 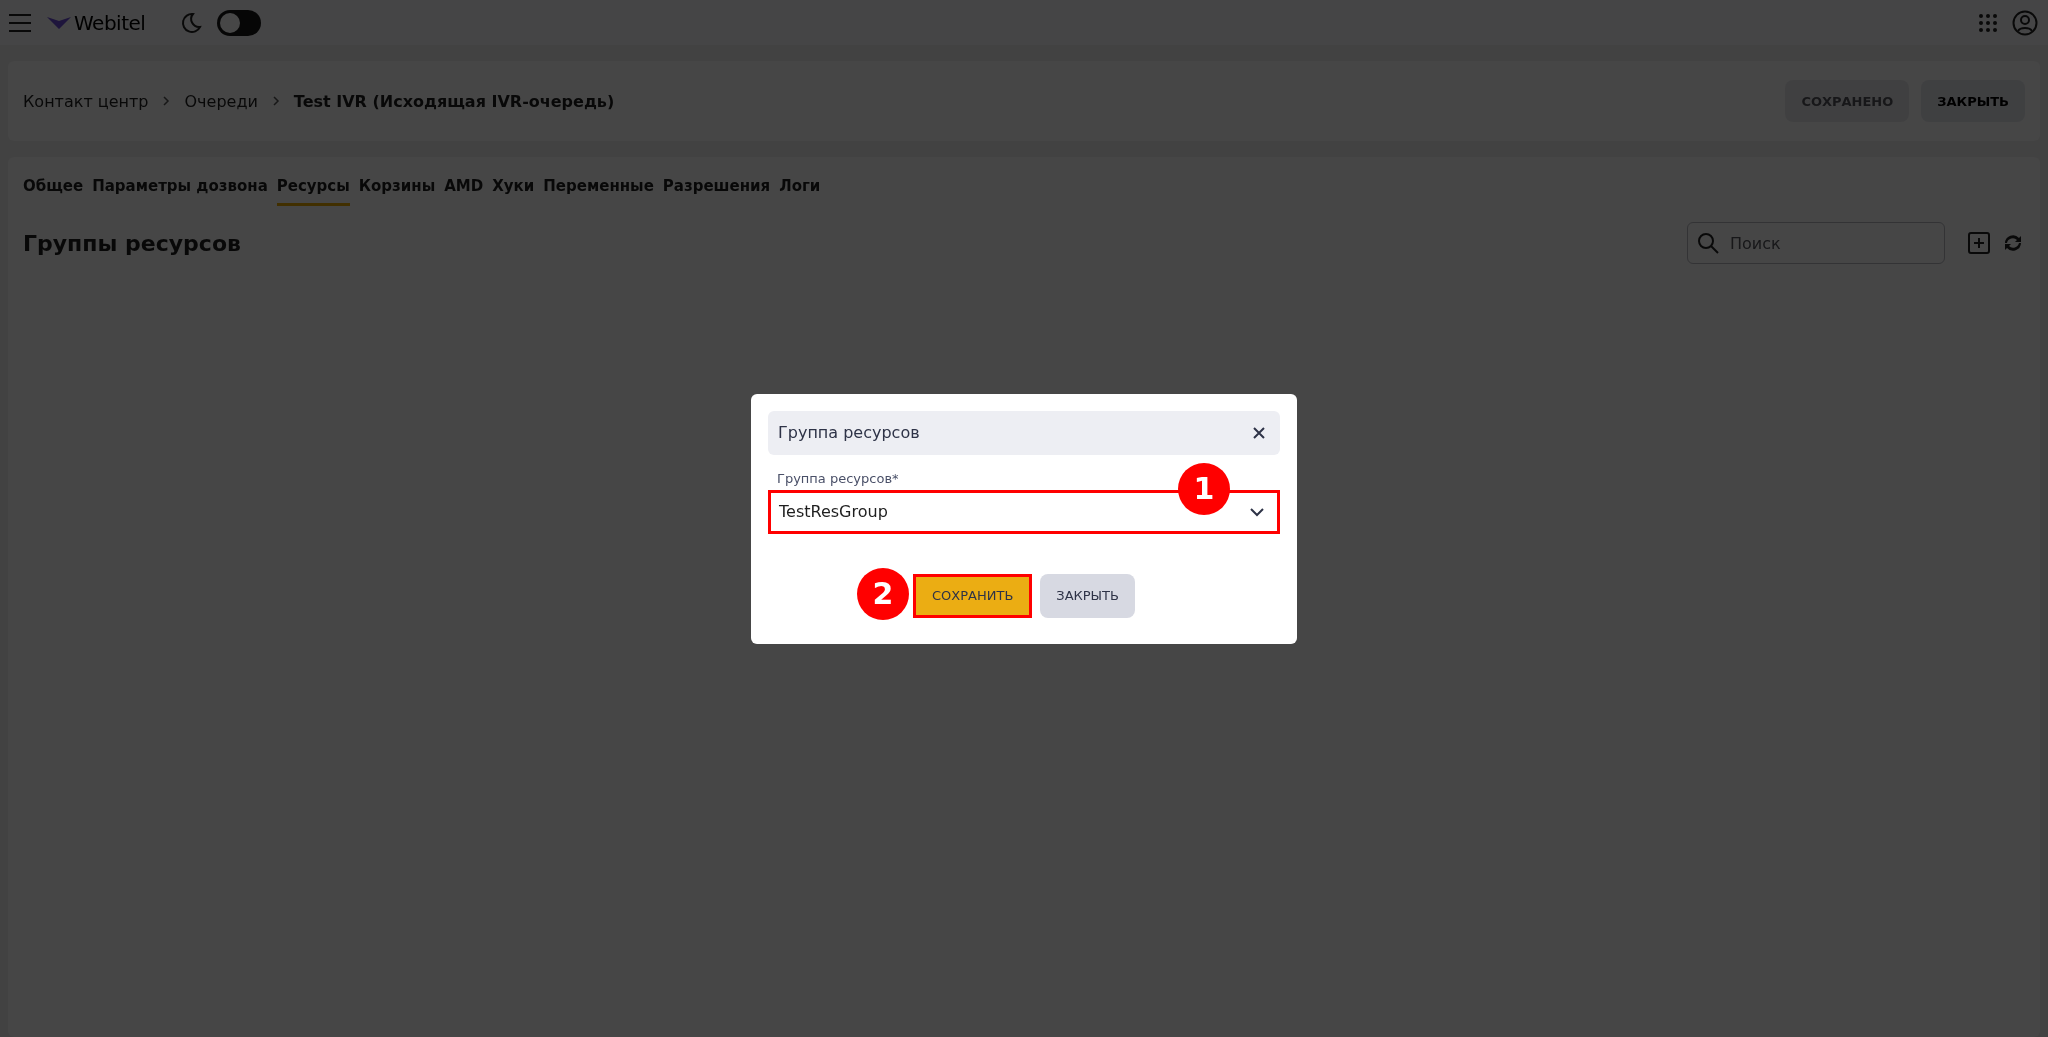 I want to click on tab: Хуки, so click(x=513, y=189).